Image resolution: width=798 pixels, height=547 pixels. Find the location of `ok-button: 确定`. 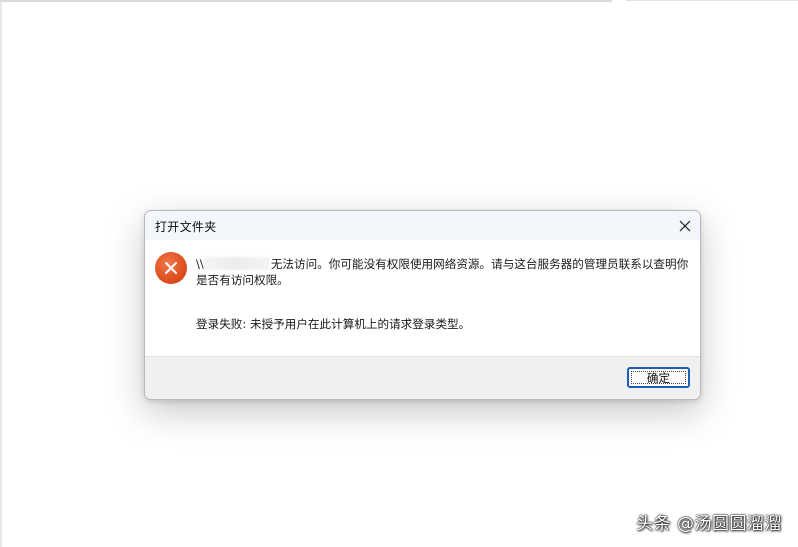

ok-button: 确定 is located at coordinates (658, 377).